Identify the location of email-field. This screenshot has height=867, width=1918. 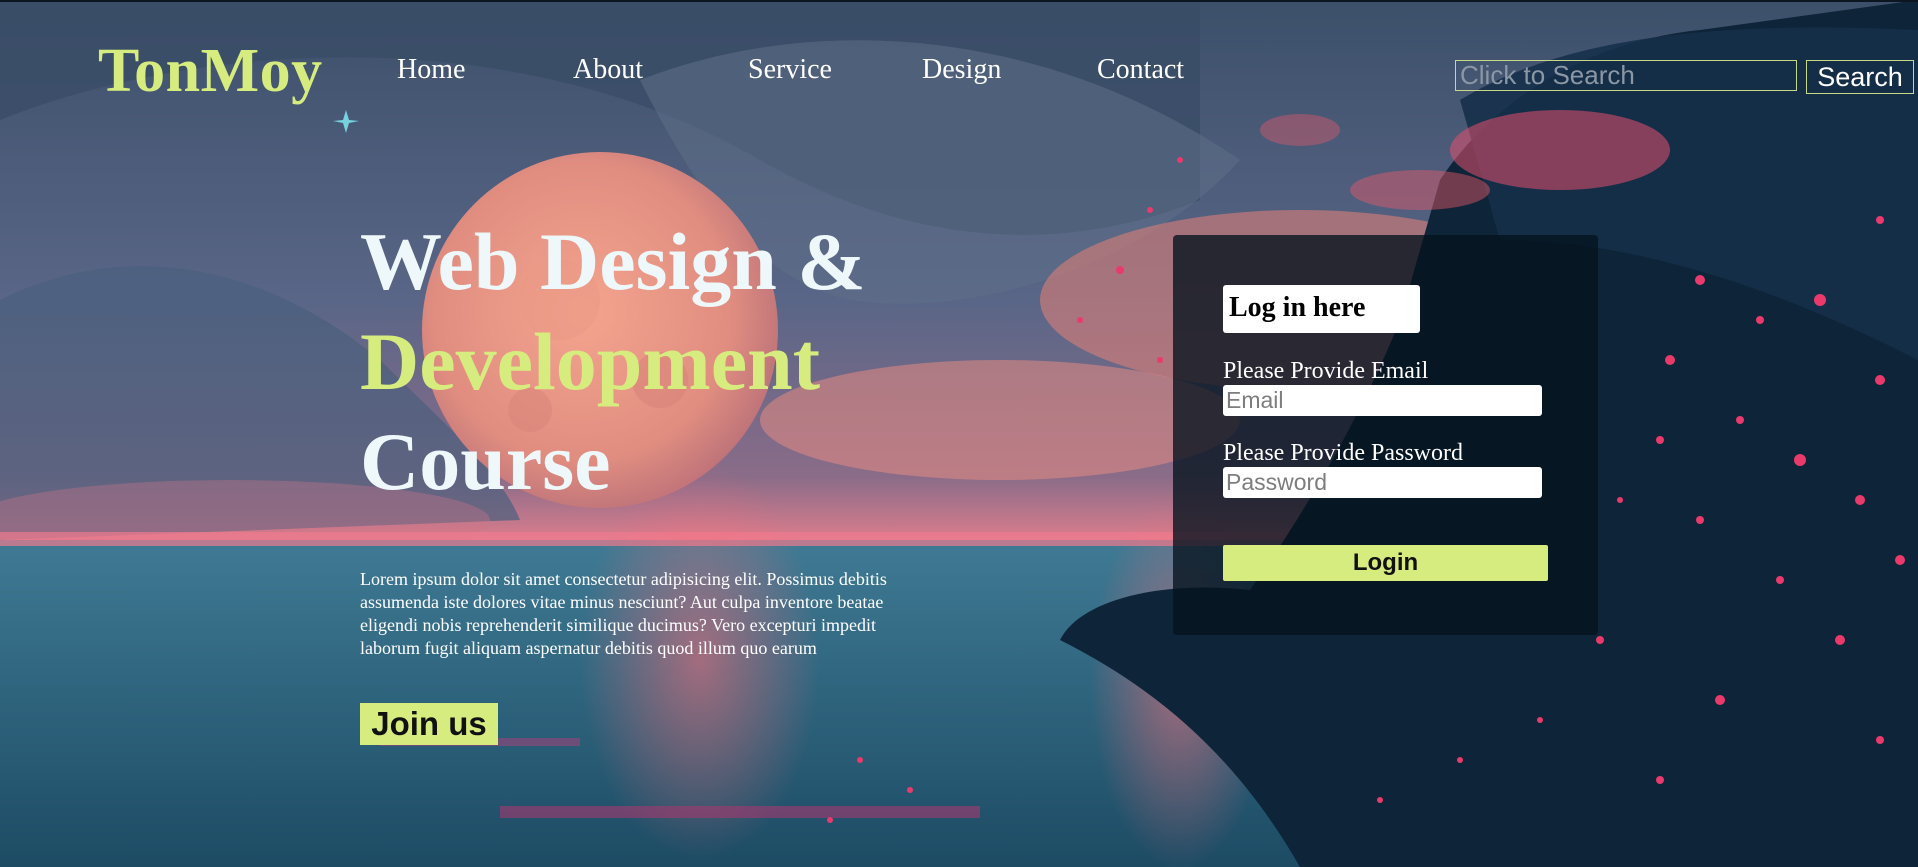
(1382, 400).